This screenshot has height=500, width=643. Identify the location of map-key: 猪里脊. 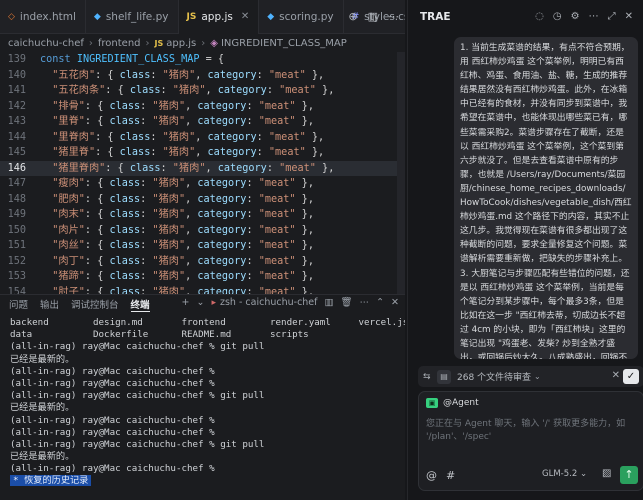
(73, 152).